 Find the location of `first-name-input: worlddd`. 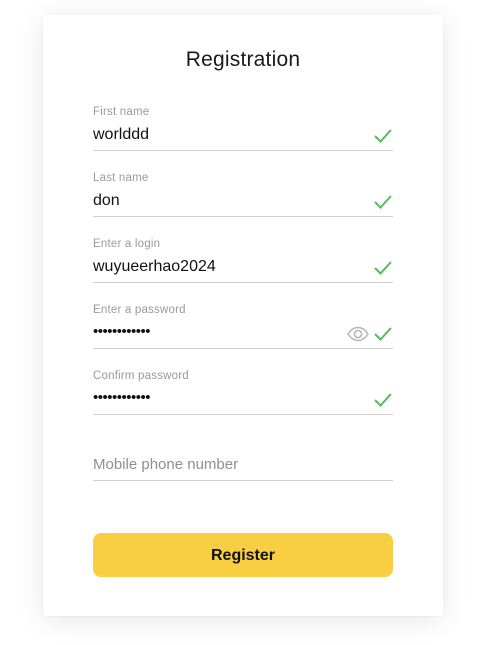

first-name-input: worlddd is located at coordinates (121, 135).